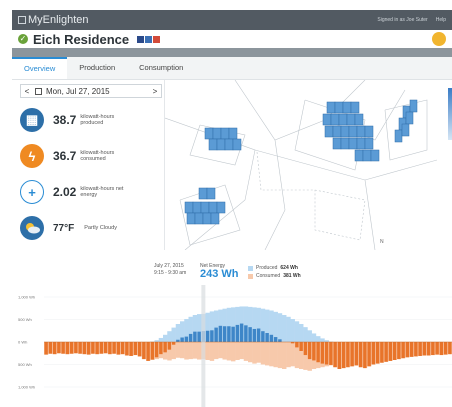  Describe the element at coordinates (441, 20) in the screenshot. I see `help-link: Help` at that location.